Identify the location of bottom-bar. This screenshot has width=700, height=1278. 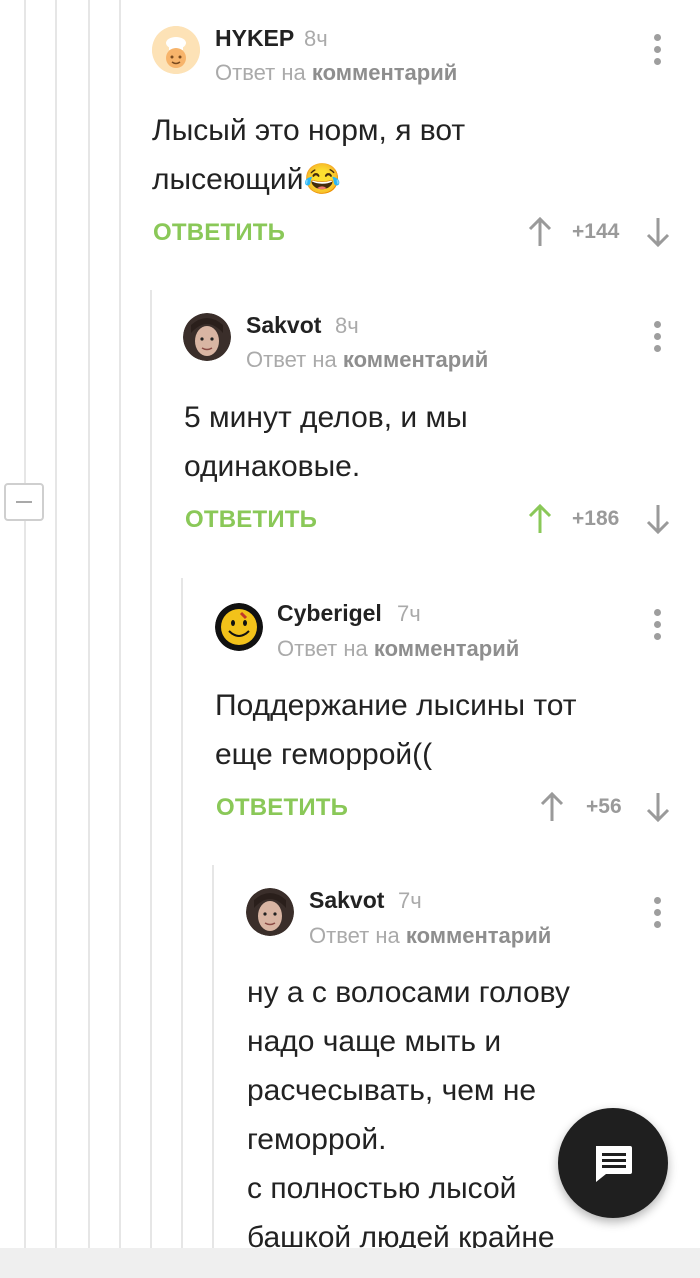
(350, 1263).